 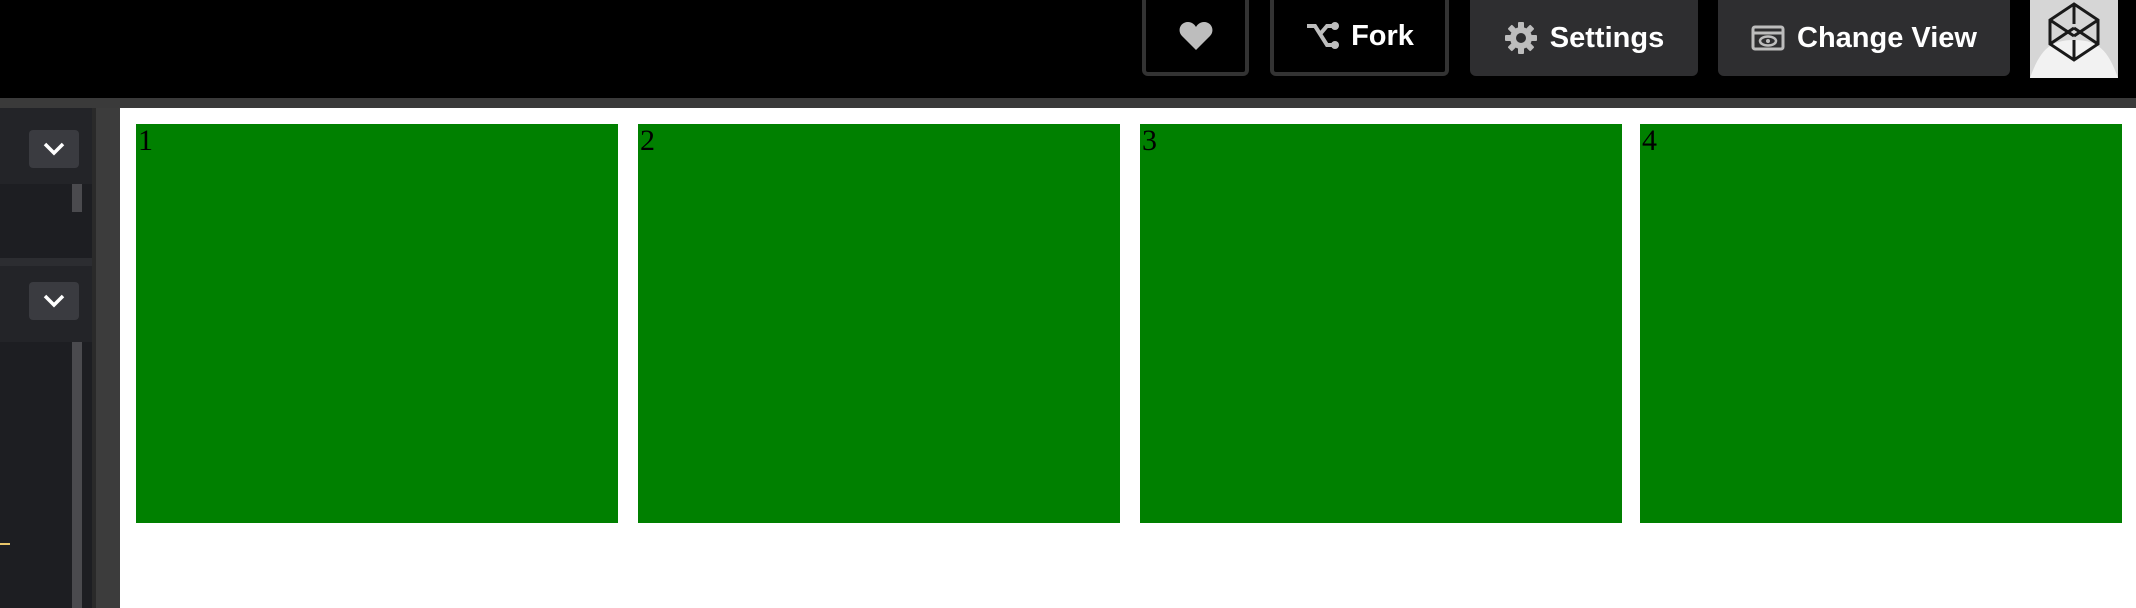 I want to click on green-box: 2, so click(x=879, y=323).